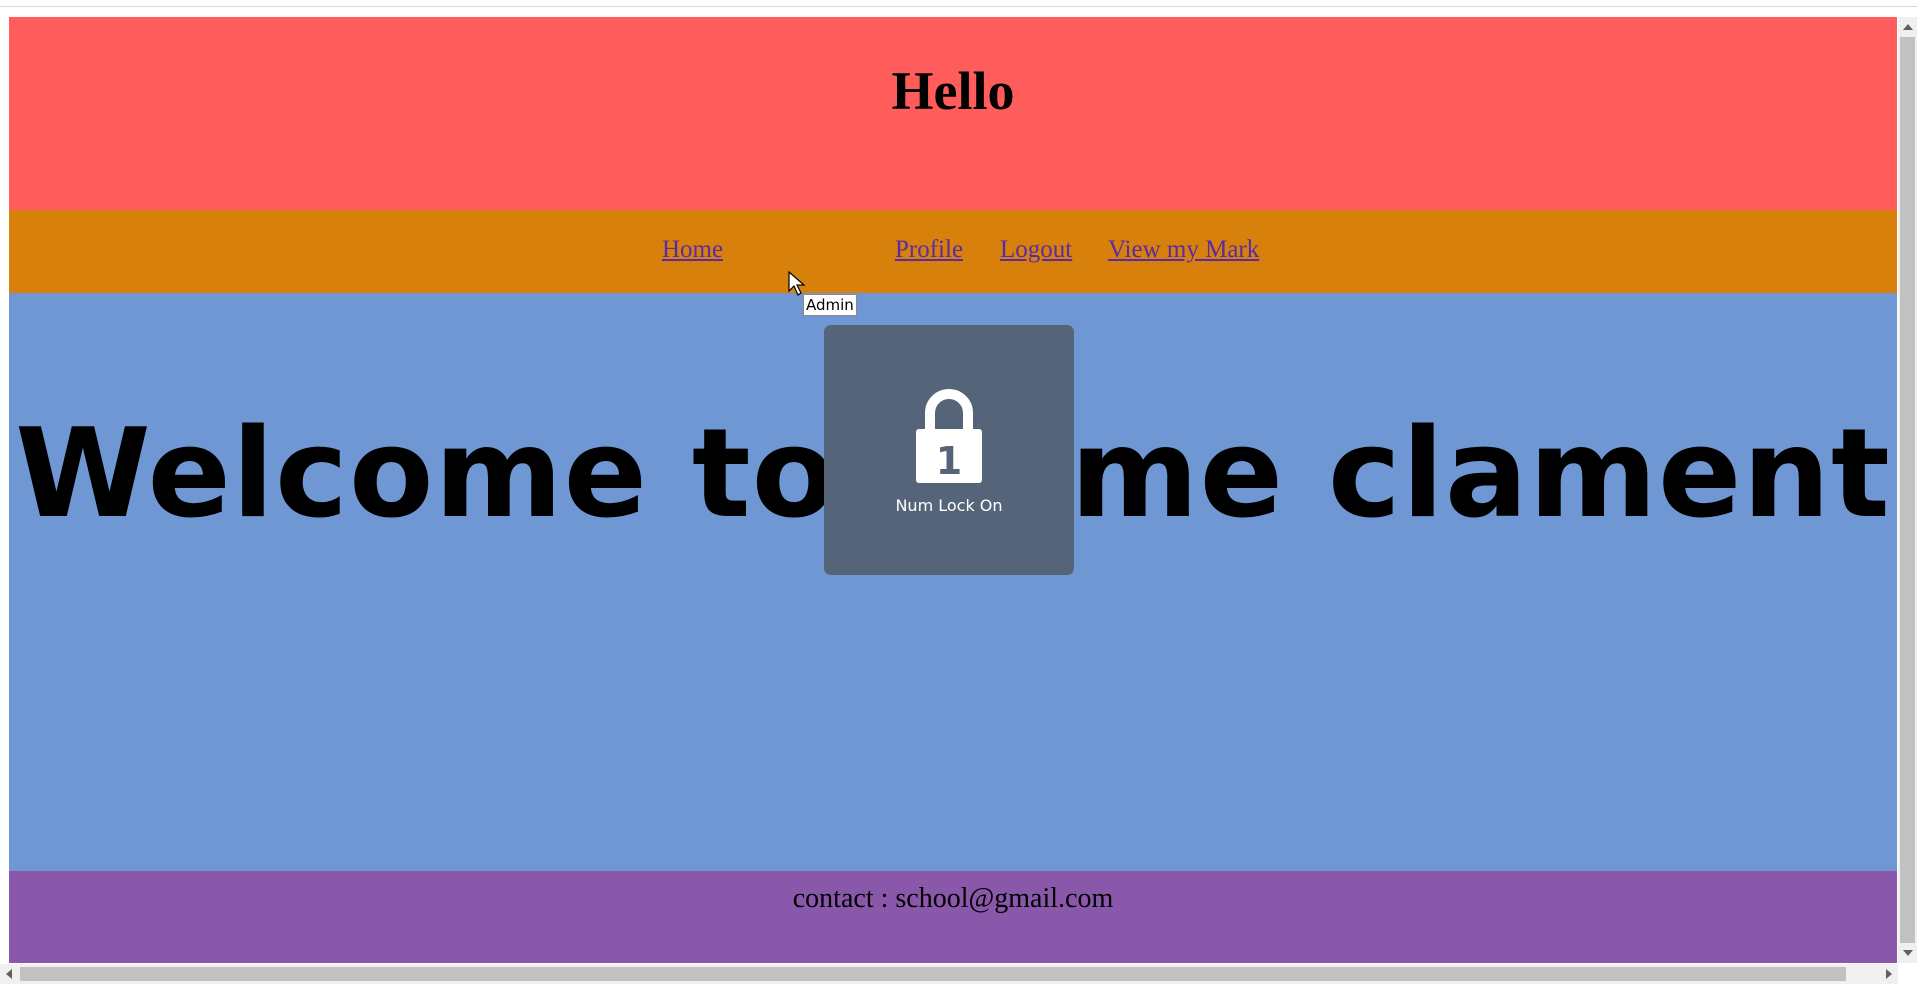  I want to click on nav-link-home: Home, so click(692, 250).